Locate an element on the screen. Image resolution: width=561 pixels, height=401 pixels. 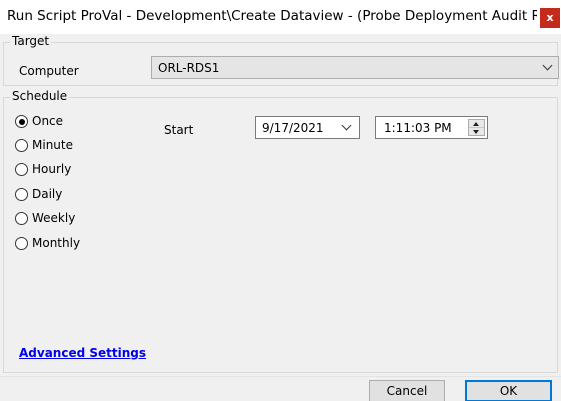
start-time-picker: 1:11:03 PM is located at coordinates (431, 127).